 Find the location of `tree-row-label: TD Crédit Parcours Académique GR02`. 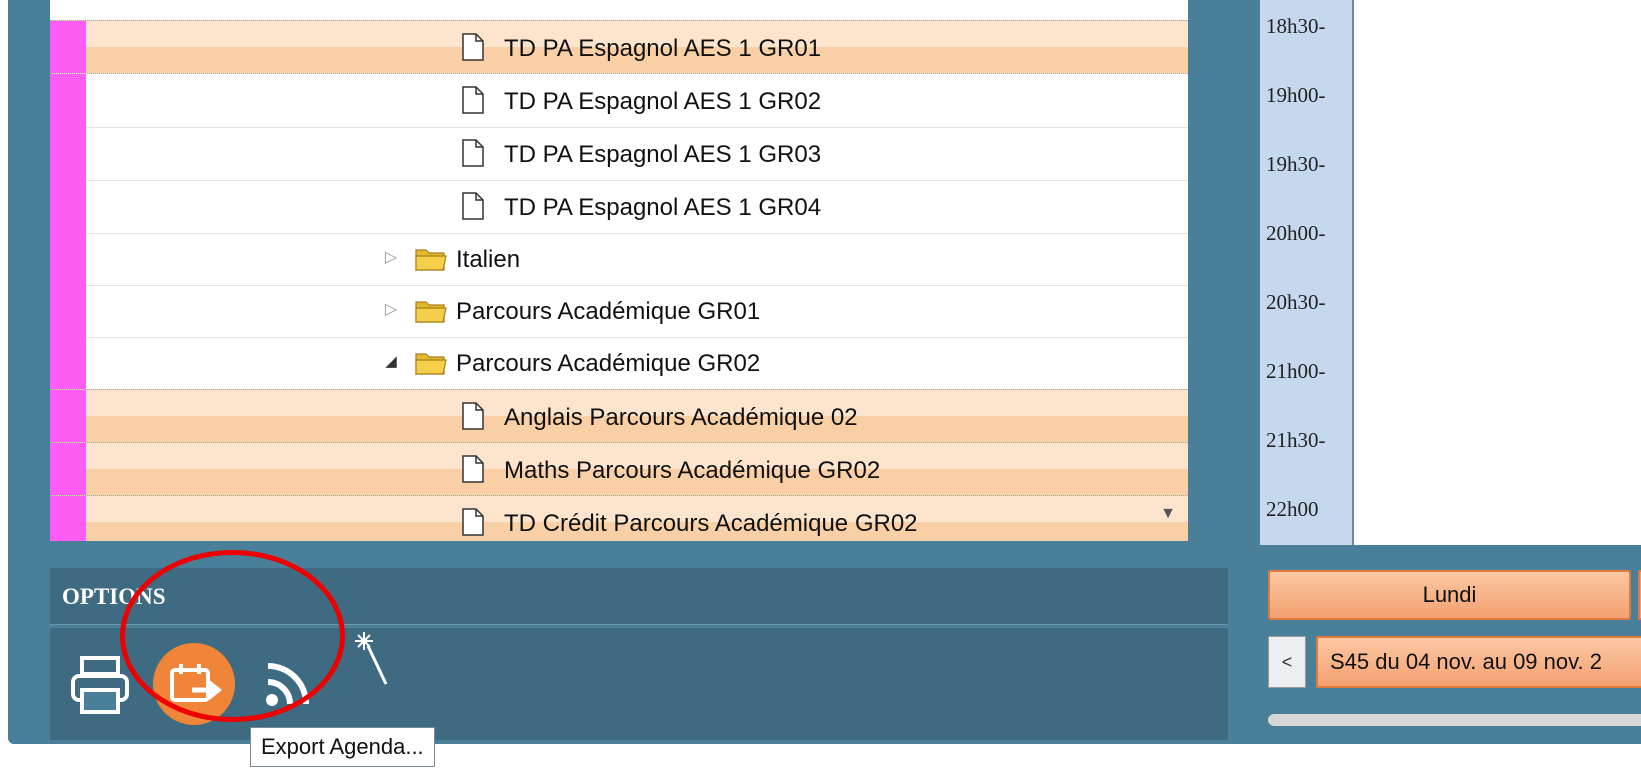

tree-row-label: TD Crédit Parcours Académique GR02 is located at coordinates (711, 523).